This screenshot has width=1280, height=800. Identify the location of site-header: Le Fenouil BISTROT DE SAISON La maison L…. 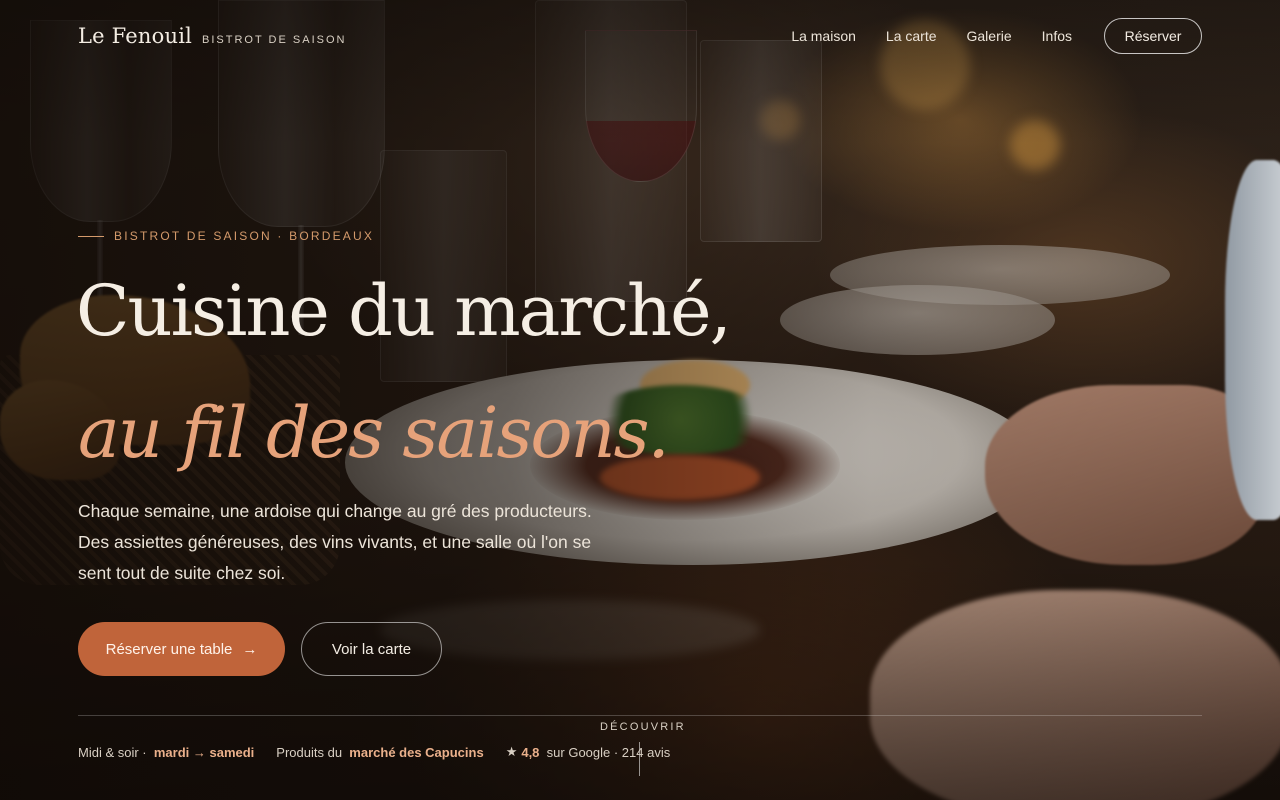
(640, 36).